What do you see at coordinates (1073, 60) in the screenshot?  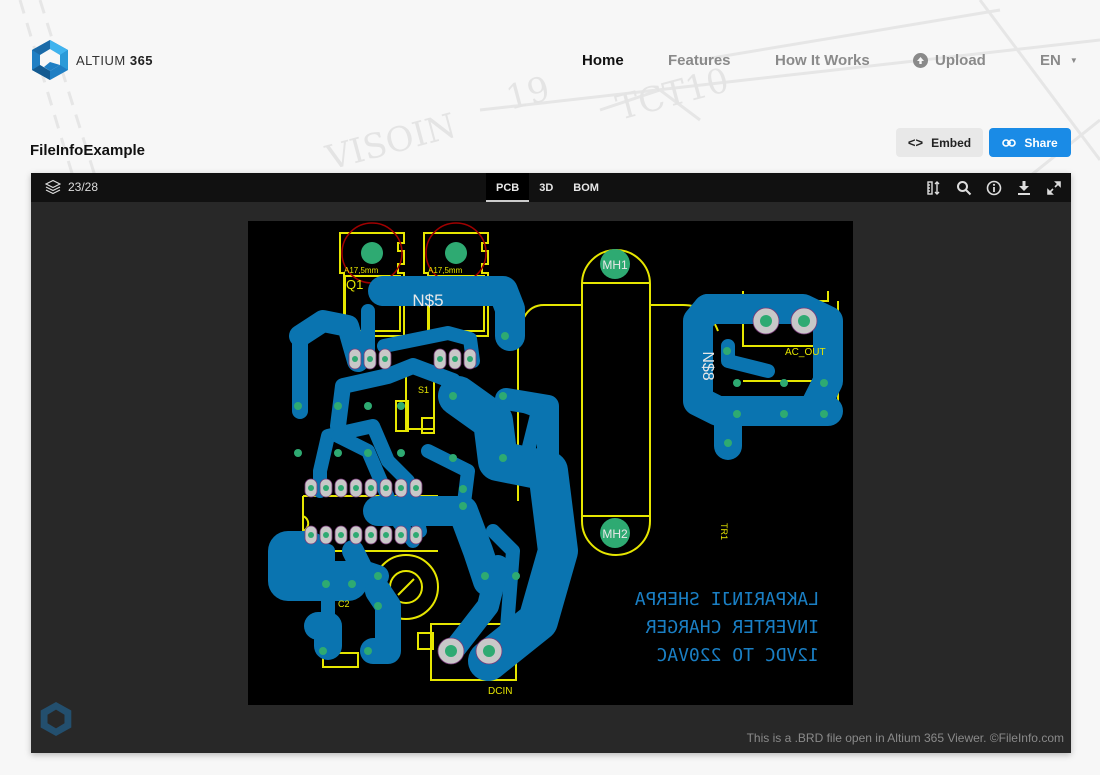 I see `chevron-down-icon: ▼` at bounding box center [1073, 60].